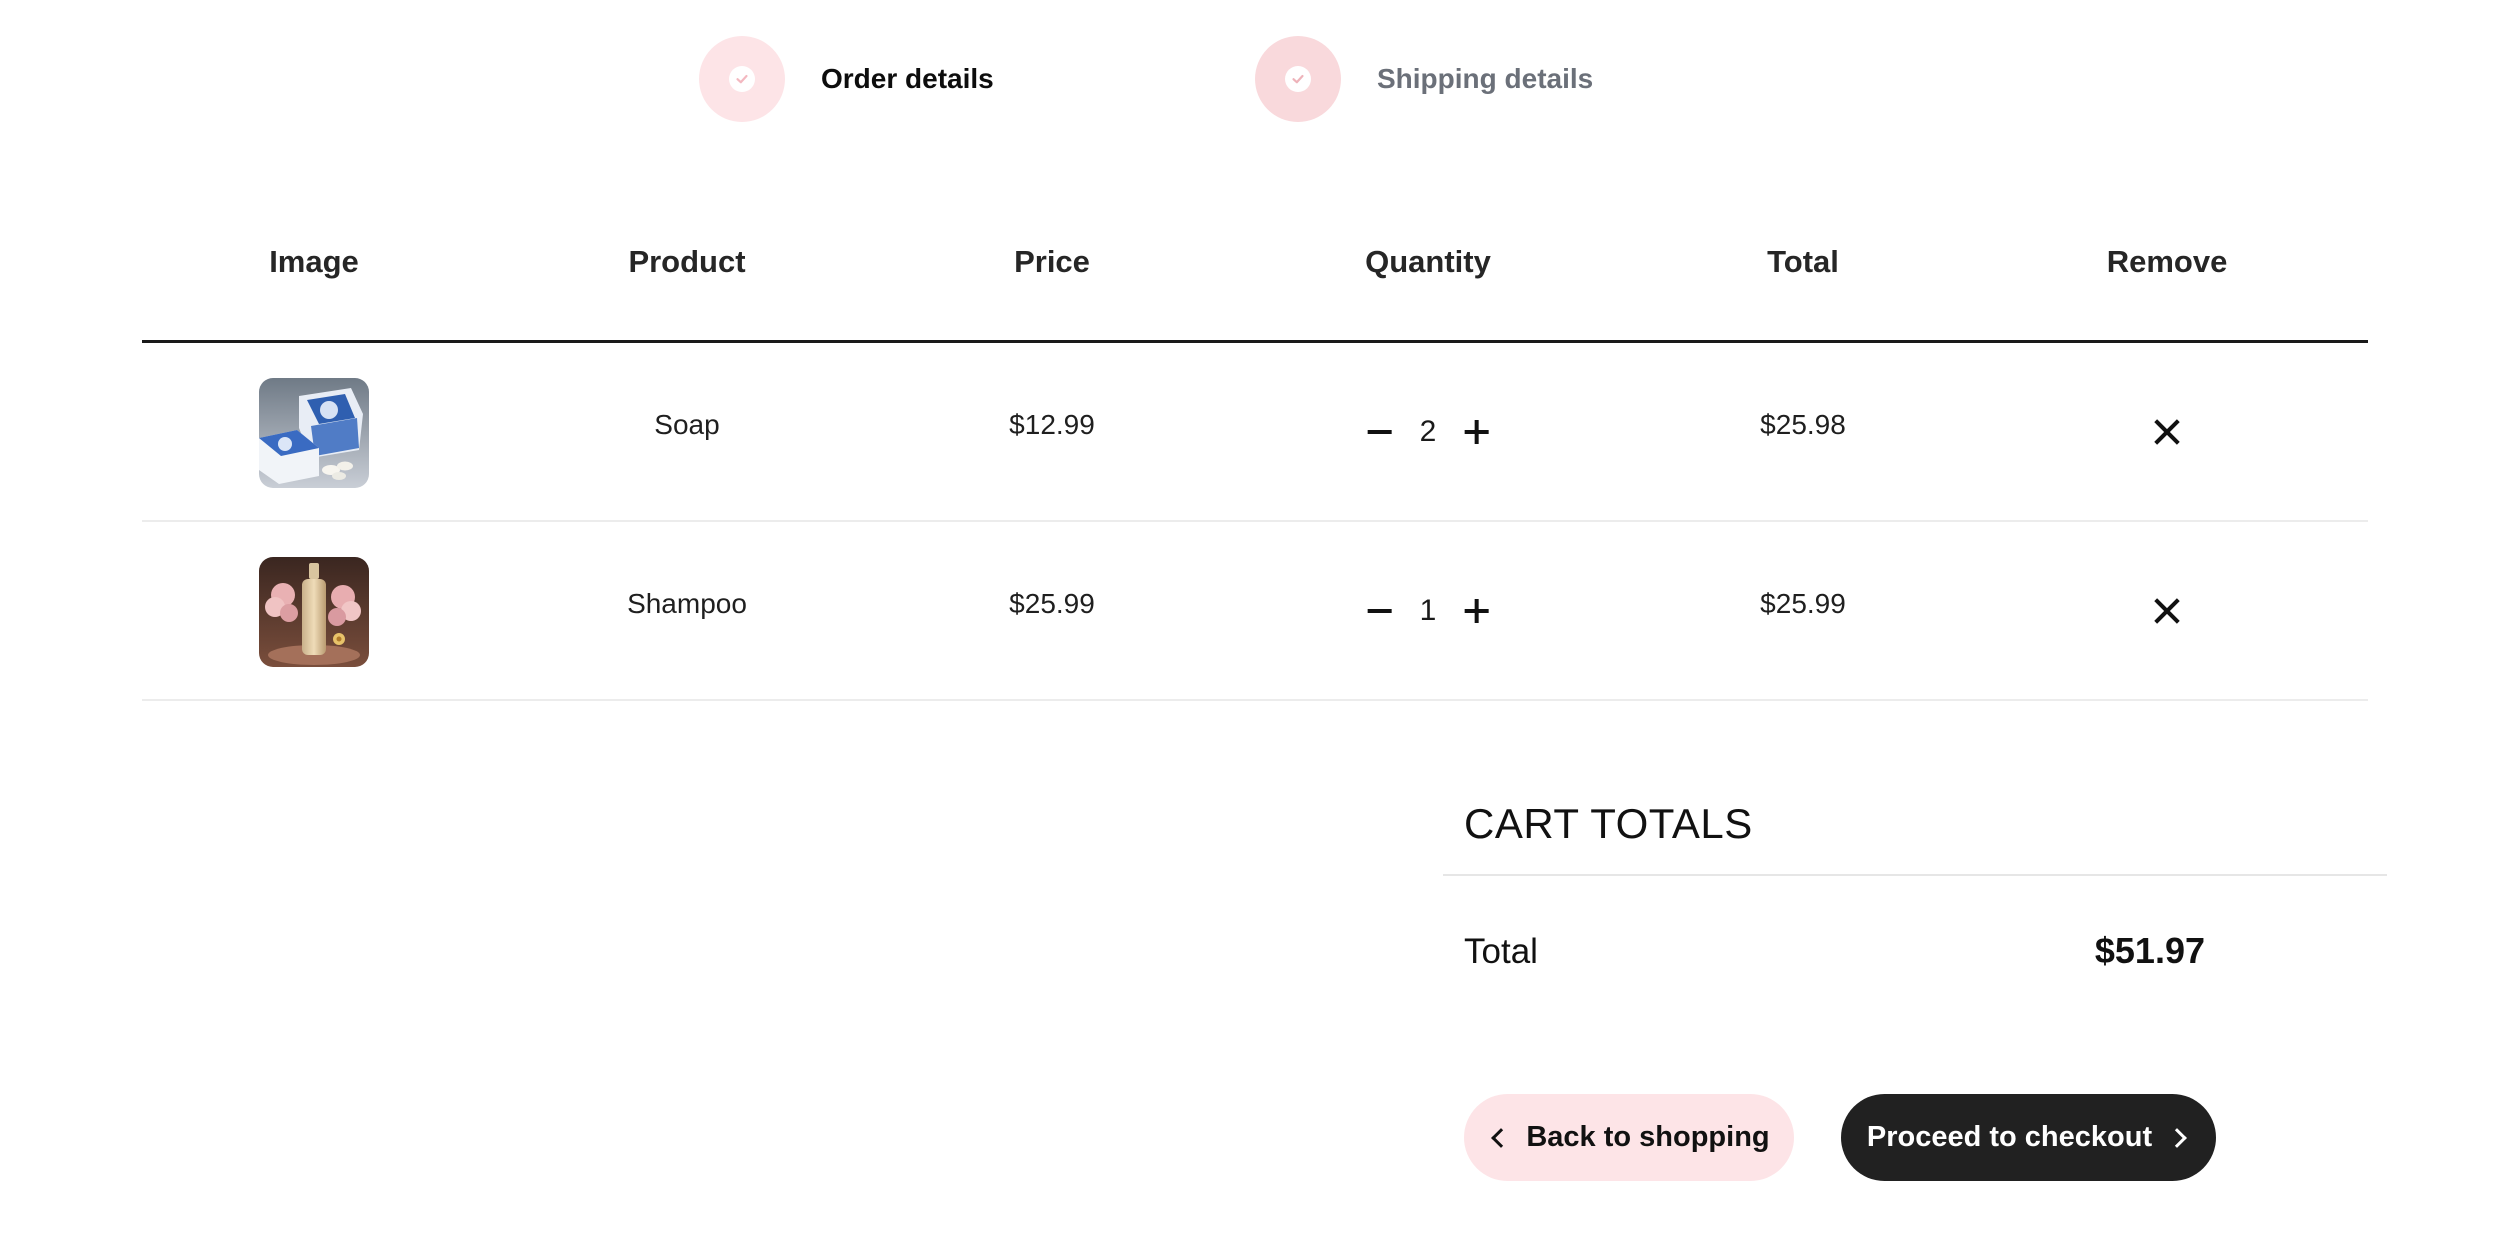  What do you see at coordinates (2149, 950) in the screenshot?
I see `total-value: $51.97` at bounding box center [2149, 950].